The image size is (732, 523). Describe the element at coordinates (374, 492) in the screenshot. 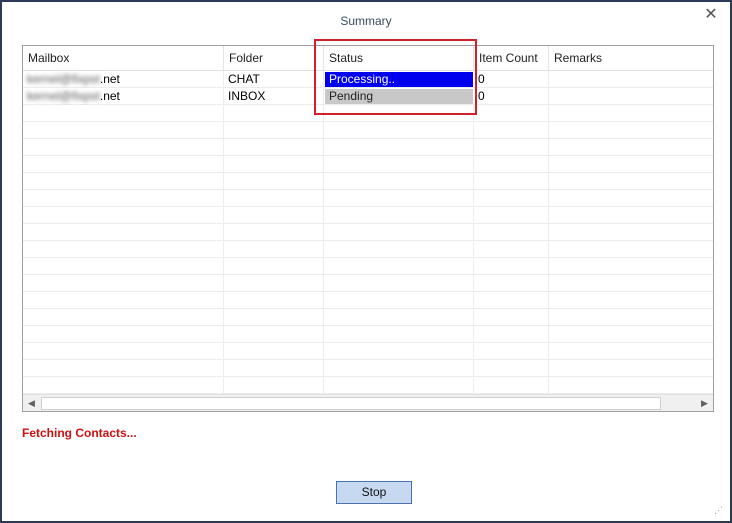

I see `stop-button: Stop` at that location.